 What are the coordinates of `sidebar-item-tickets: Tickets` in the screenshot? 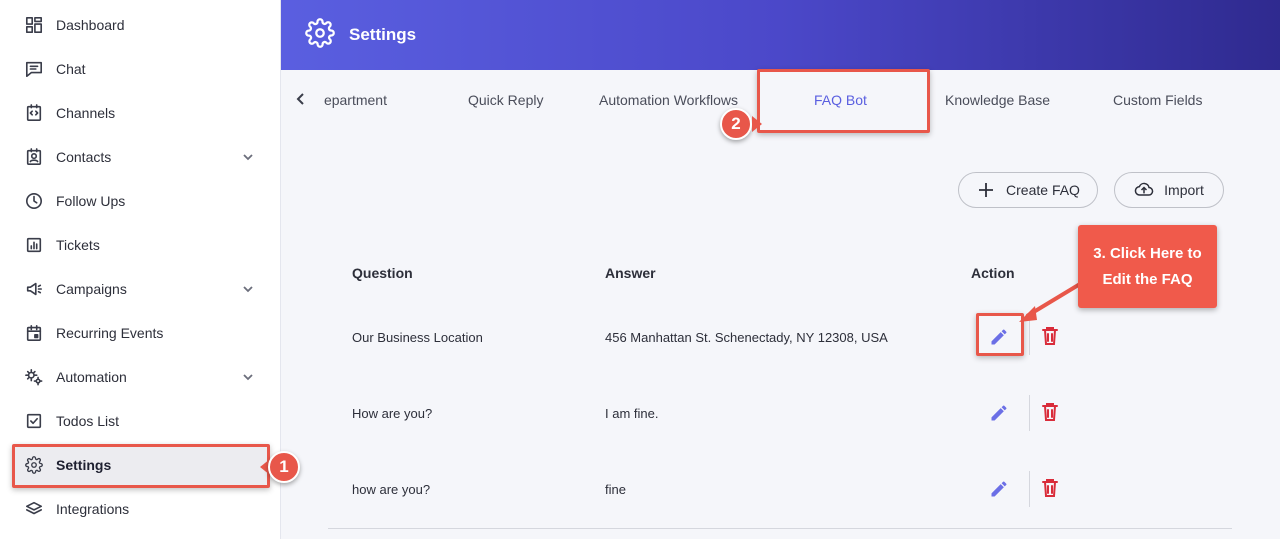 It's located at (140, 245).